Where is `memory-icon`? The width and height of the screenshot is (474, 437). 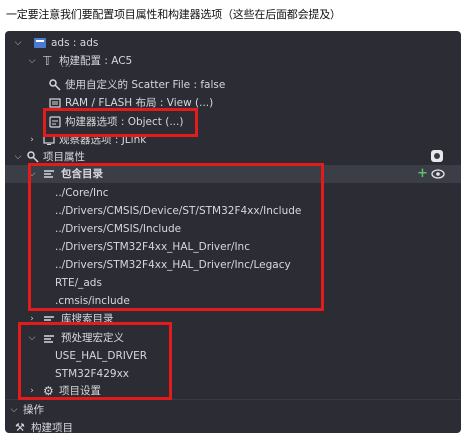
memory-icon is located at coordinates (55, 103).